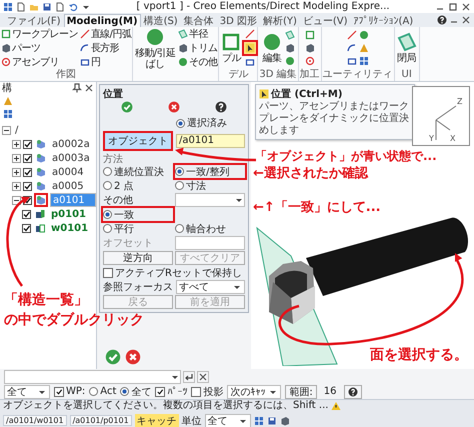 The height and width of the screenshot is (427, 474). What do you see at coordinates (39, 48) in the screenshot?
I see `ribbon-command: パーツ` at bounding box center [39, 48].